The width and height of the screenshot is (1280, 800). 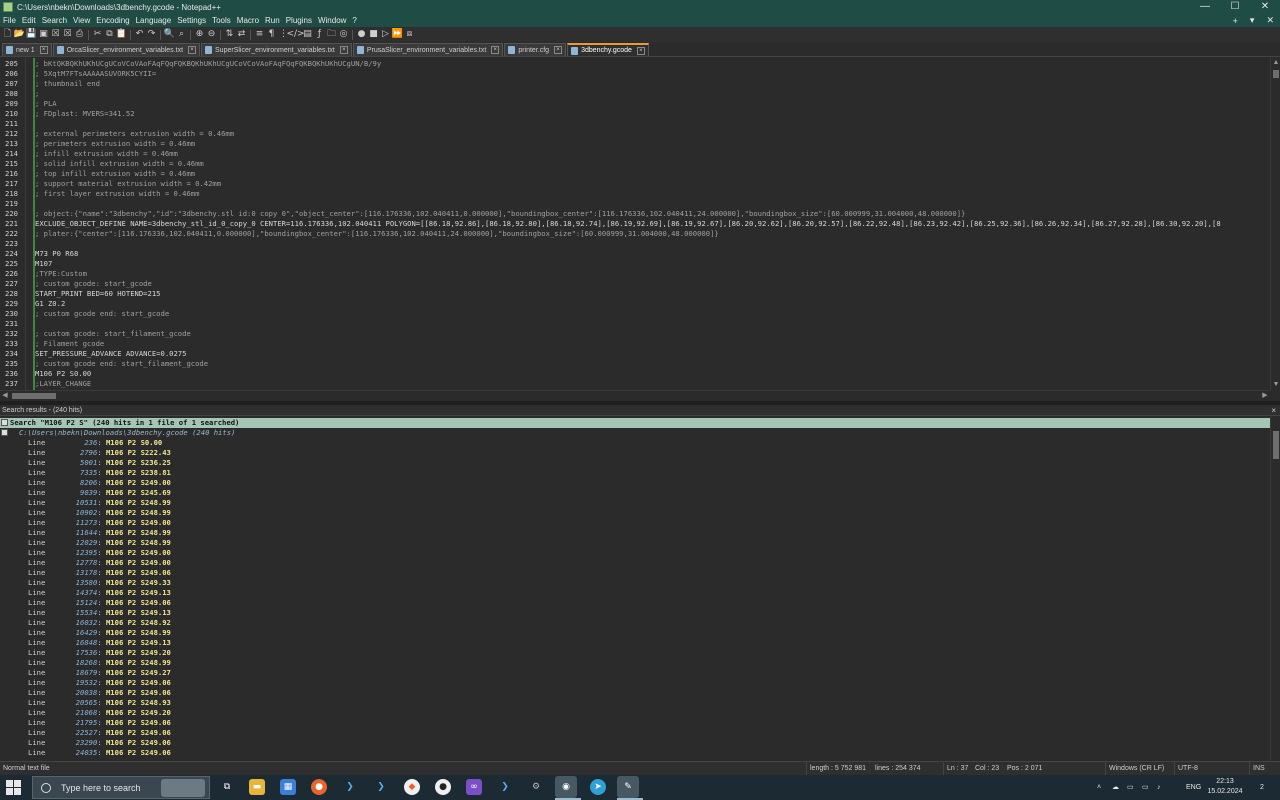 What do you see at coordinates (85, 623) in the screenshot?
I see `search-hit-row: Line 16032: M106 P2 S248.92` at bounding box center [85, 623].